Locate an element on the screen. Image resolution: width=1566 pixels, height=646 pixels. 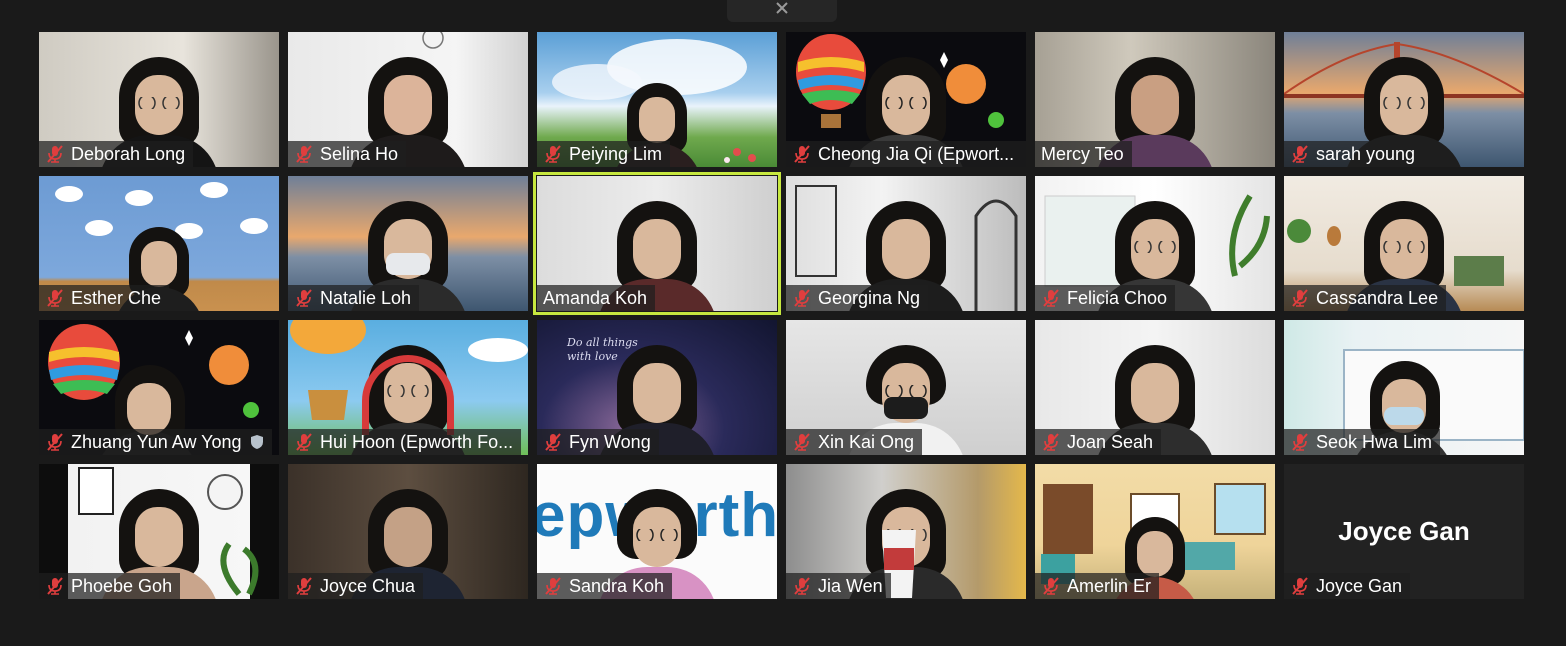
participant-name: Mercy Teo is located at coordinates (1082, 153).